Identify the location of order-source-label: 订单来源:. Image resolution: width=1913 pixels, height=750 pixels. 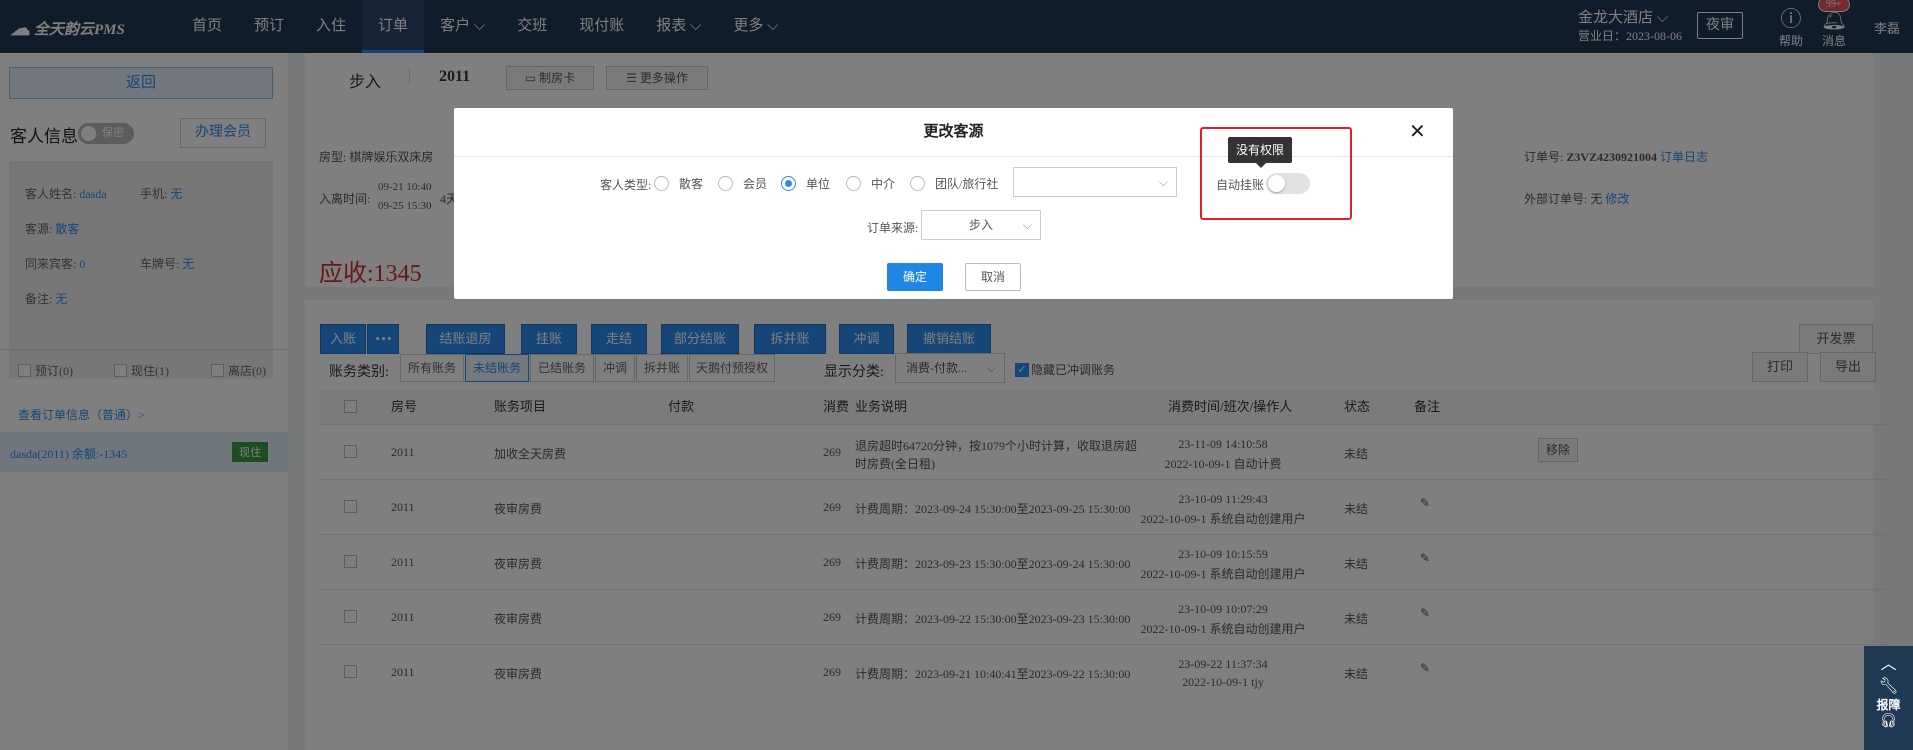
(893, 228).